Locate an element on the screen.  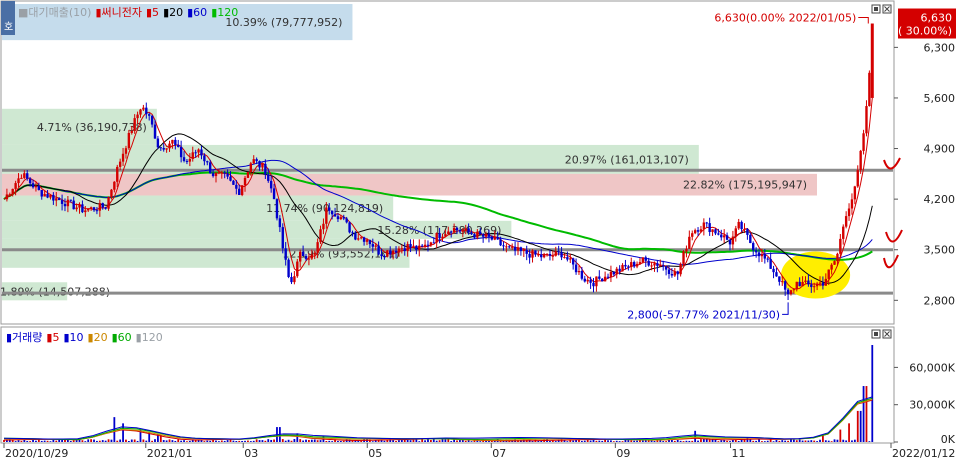
current-price-value: 6,630 is located at coordinates (937, 18).